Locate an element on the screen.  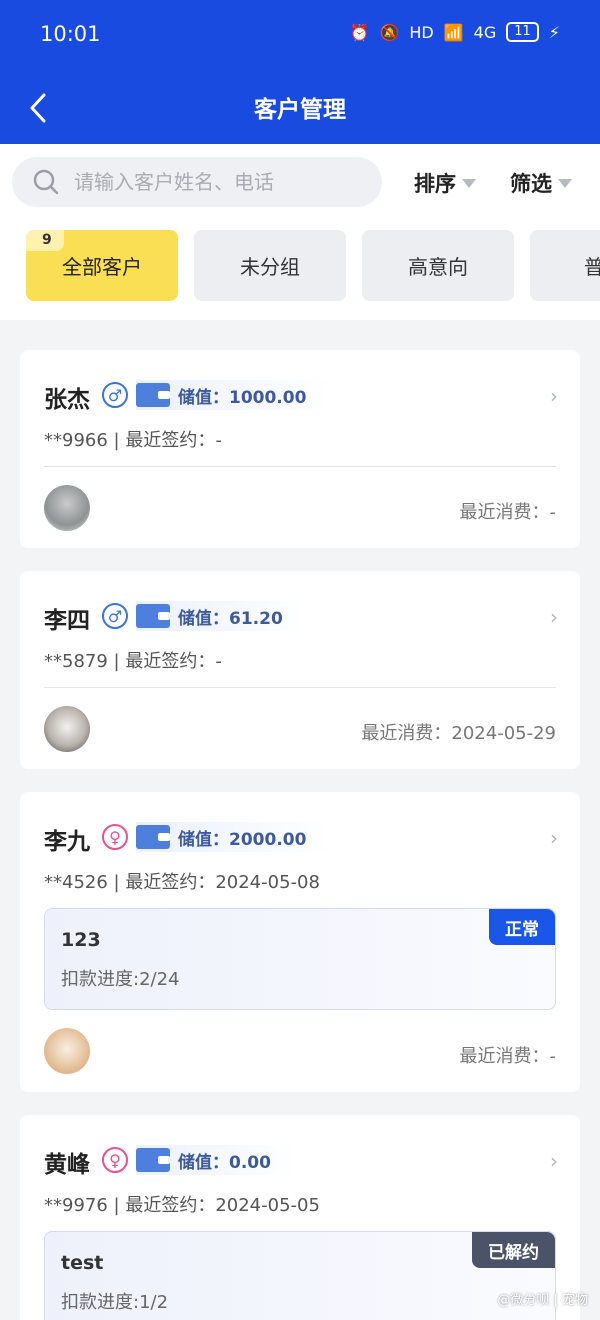
sort-label: 排序 is located at coordinates (435, 184).